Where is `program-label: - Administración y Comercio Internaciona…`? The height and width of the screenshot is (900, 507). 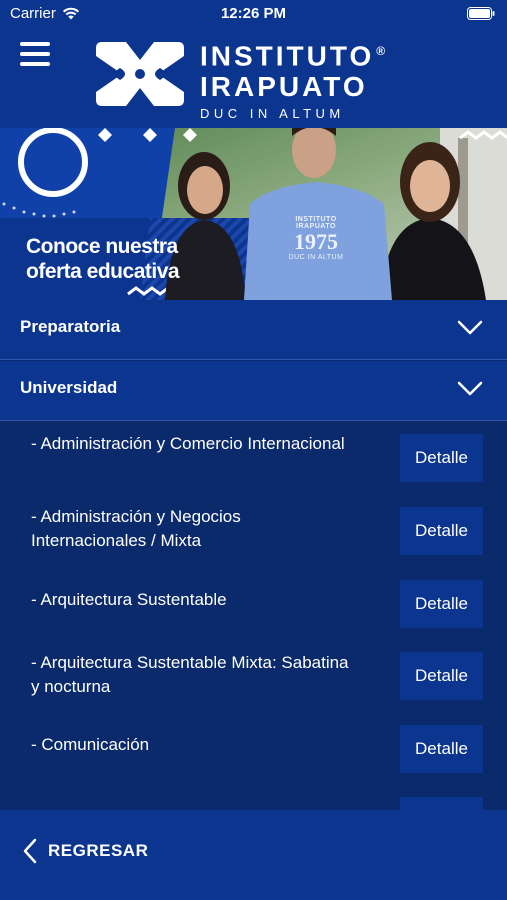
program-label: - Administración y Comercio Internaciona… is located at coordinates (188, 443).